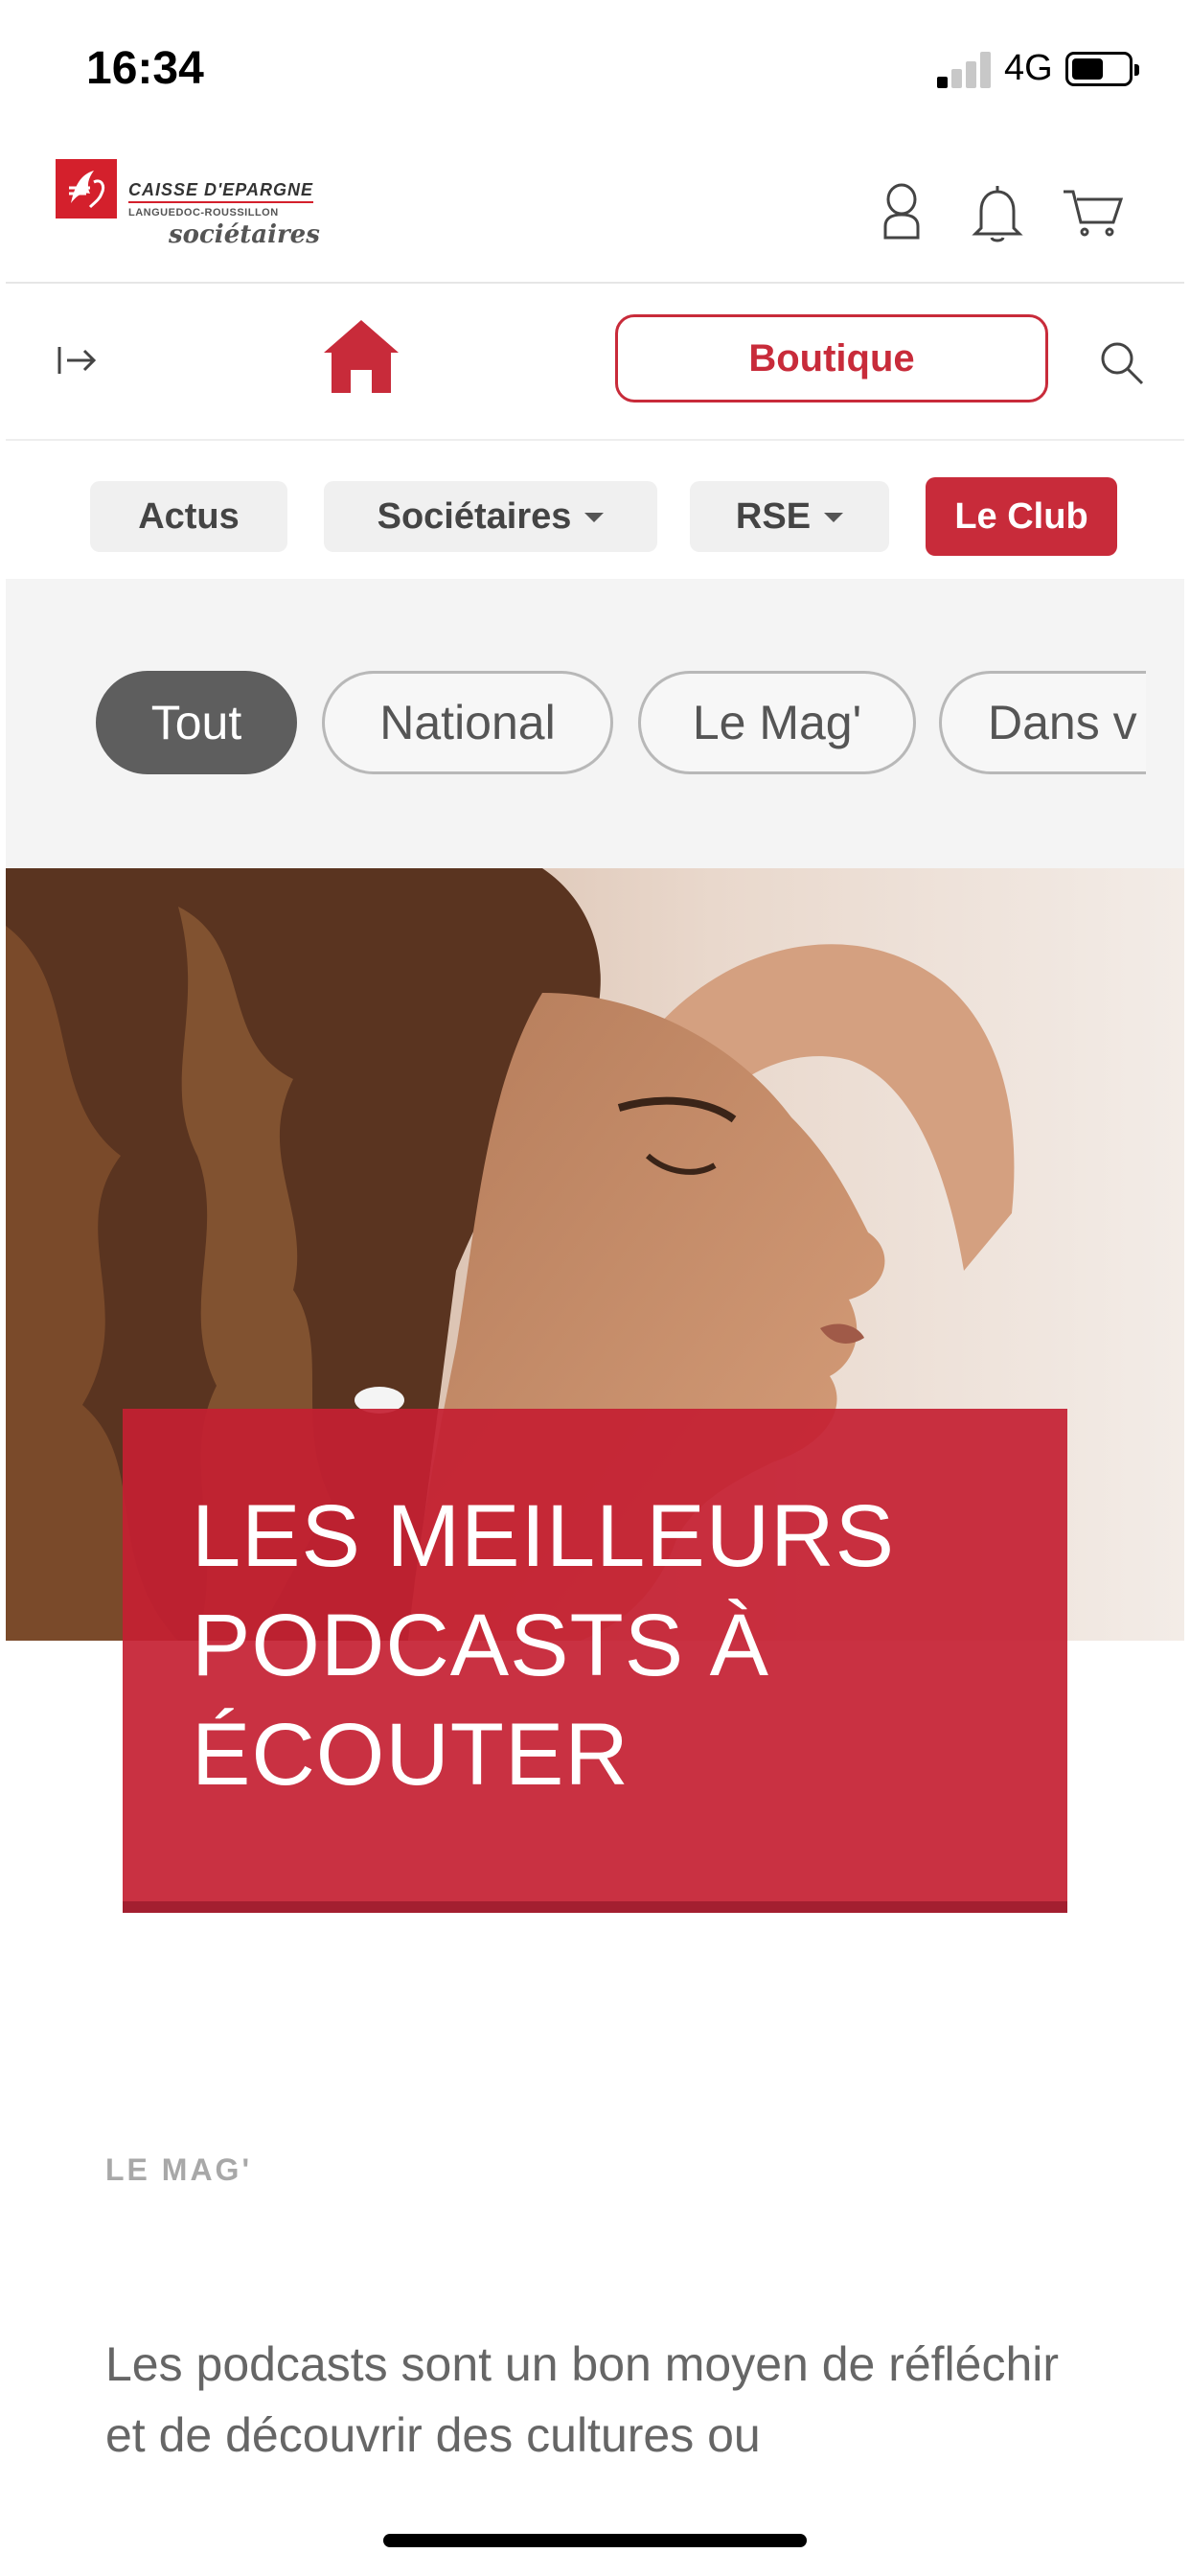  I want to click on cart-icon, so click(1094, 211).